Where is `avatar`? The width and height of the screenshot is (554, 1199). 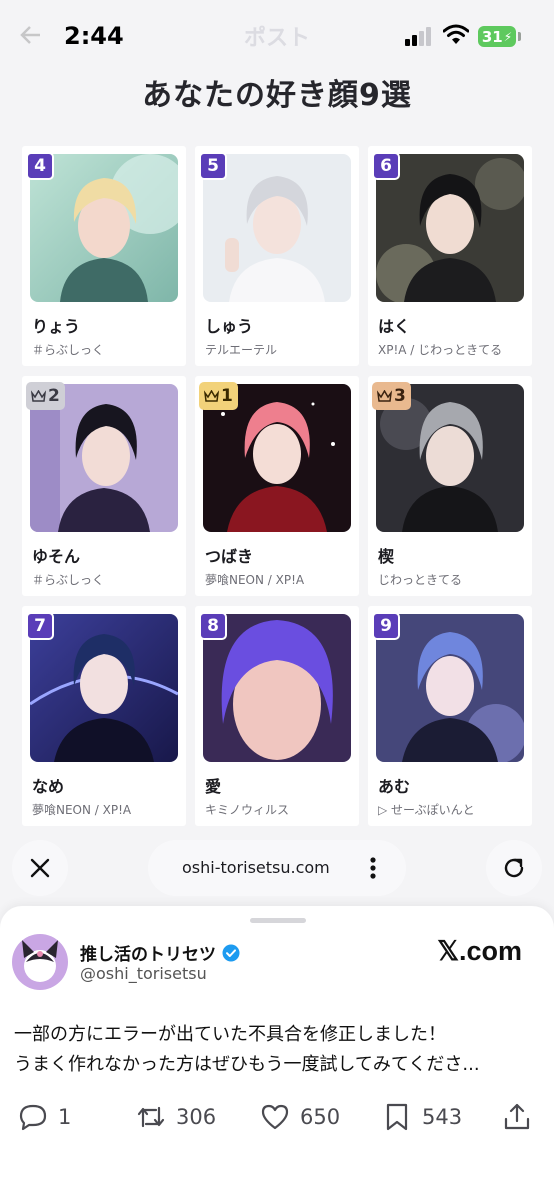
avatar is located at coordinates (40, 962).